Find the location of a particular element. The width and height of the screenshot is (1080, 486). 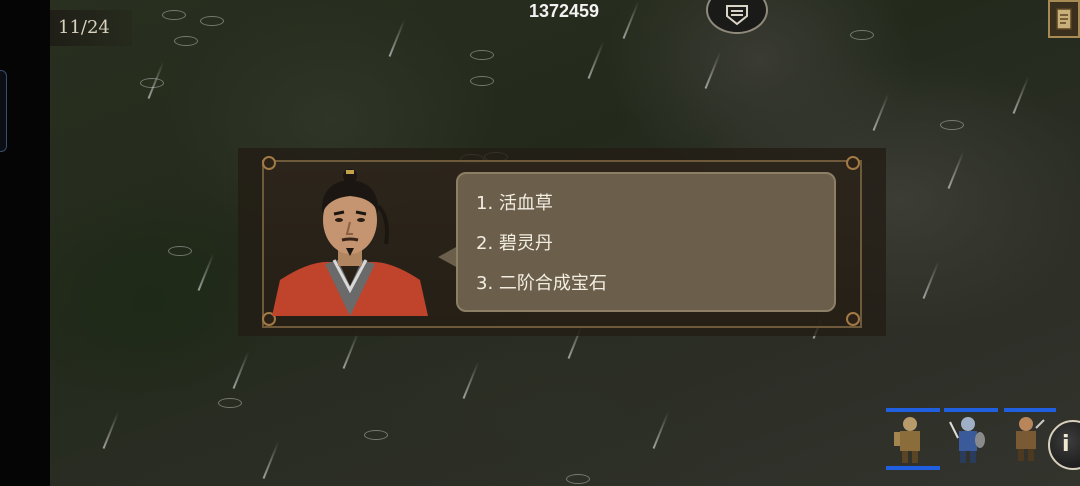

side-handle is located at coordinates (3, 111).